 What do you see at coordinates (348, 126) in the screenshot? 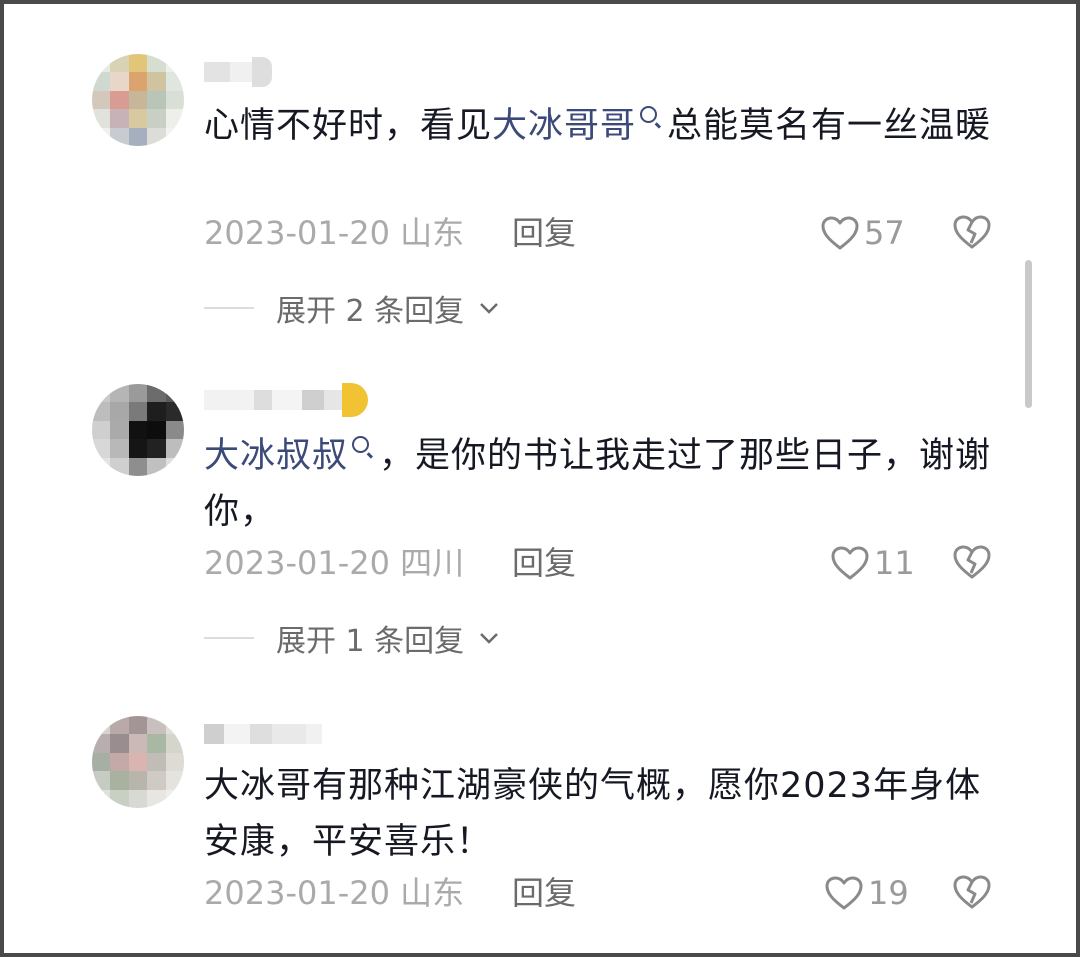
I see `comment-text-before: 心情不好时，看见` at bounding box center [348, 126].